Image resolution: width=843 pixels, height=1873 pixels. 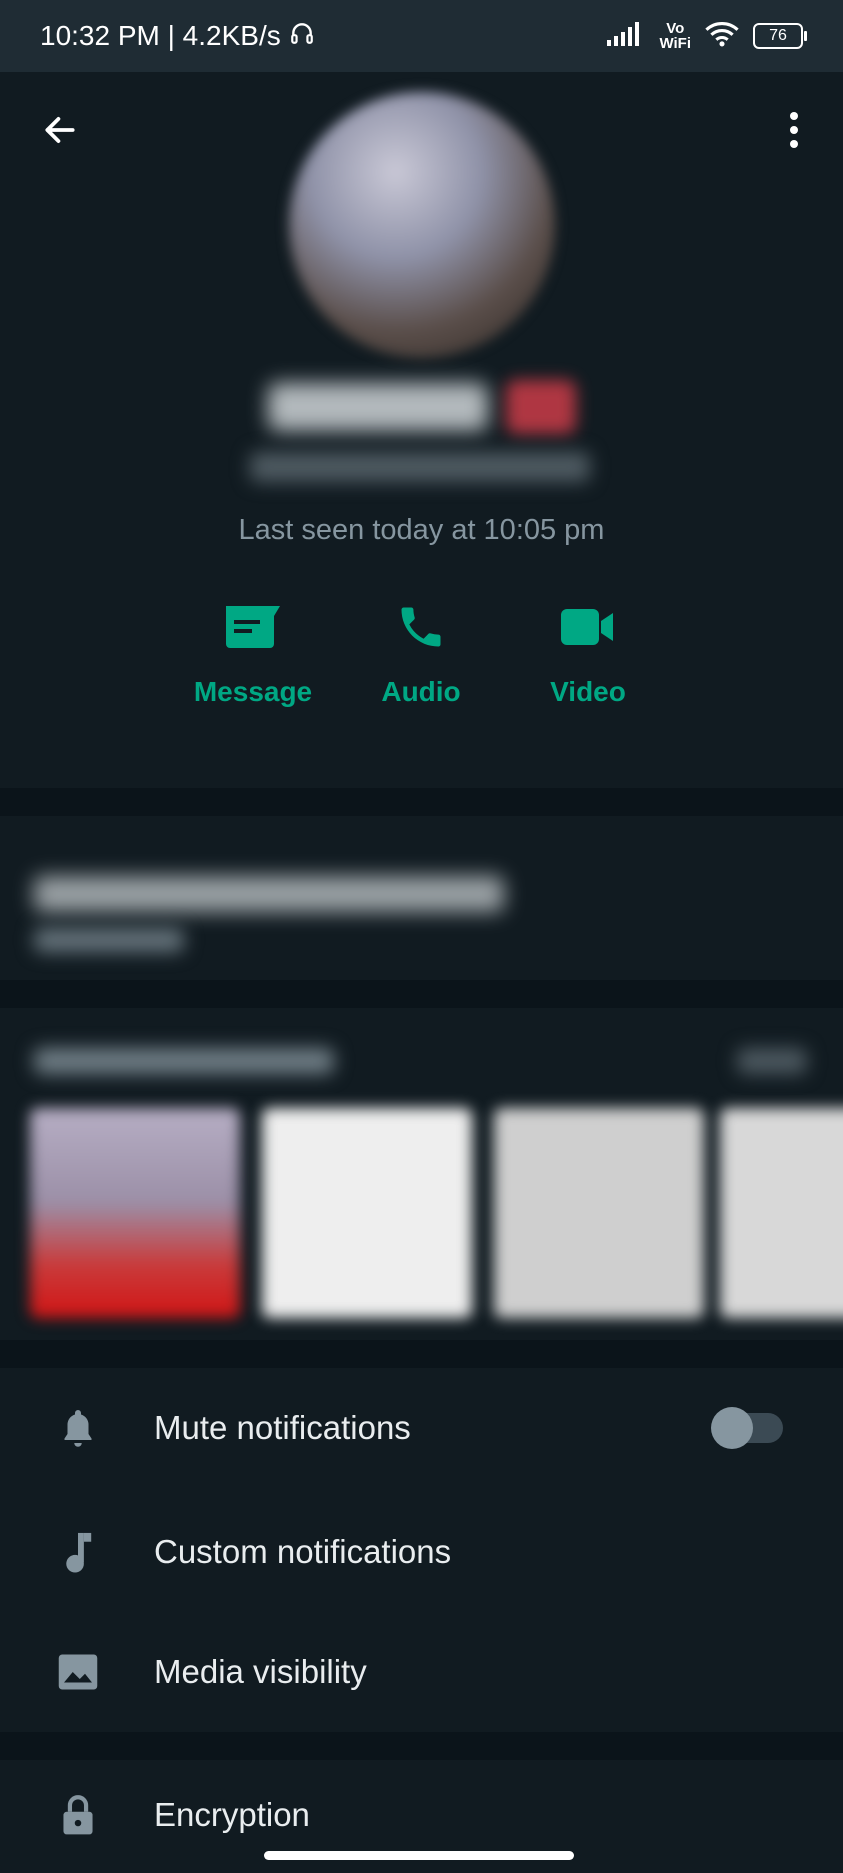 What do you see at coordinates (78, 1428) in the screenshot?
I see `bell-icon` at bounding box center [78, 1428].